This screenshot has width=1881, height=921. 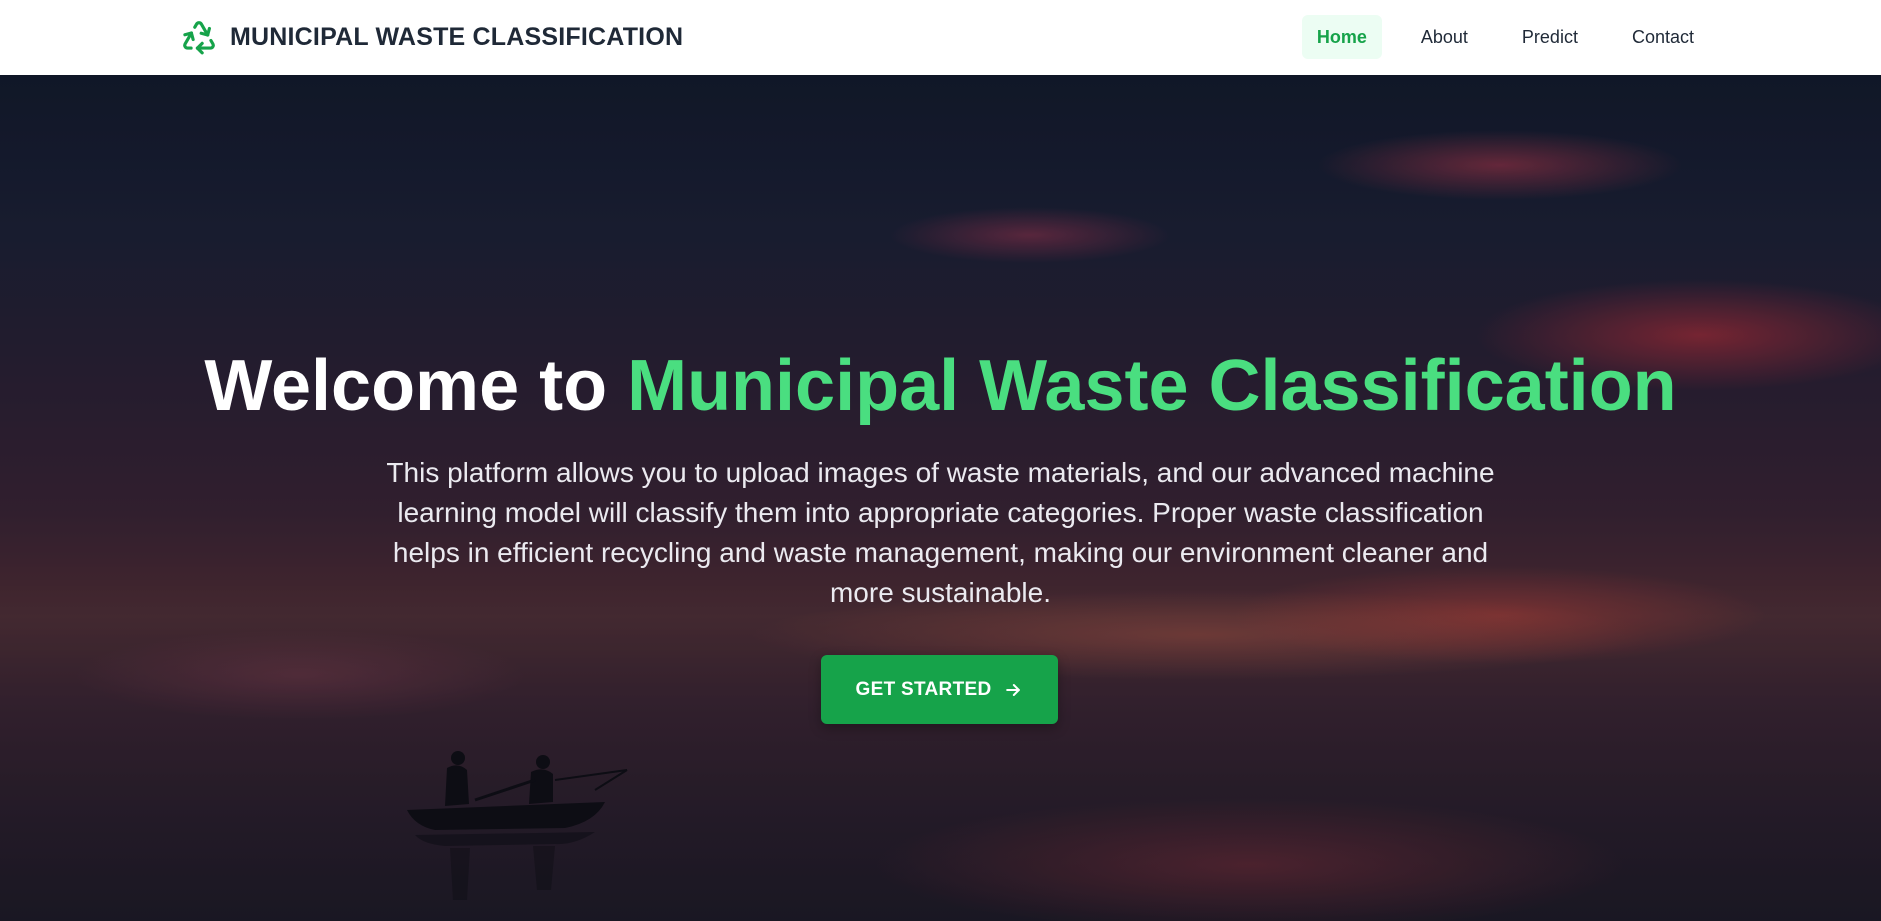 What do you see at coordinates (406, 386) in the screenshot?
I see `hero-title-prefix: Welcome to` at bounding box center [406, 386].